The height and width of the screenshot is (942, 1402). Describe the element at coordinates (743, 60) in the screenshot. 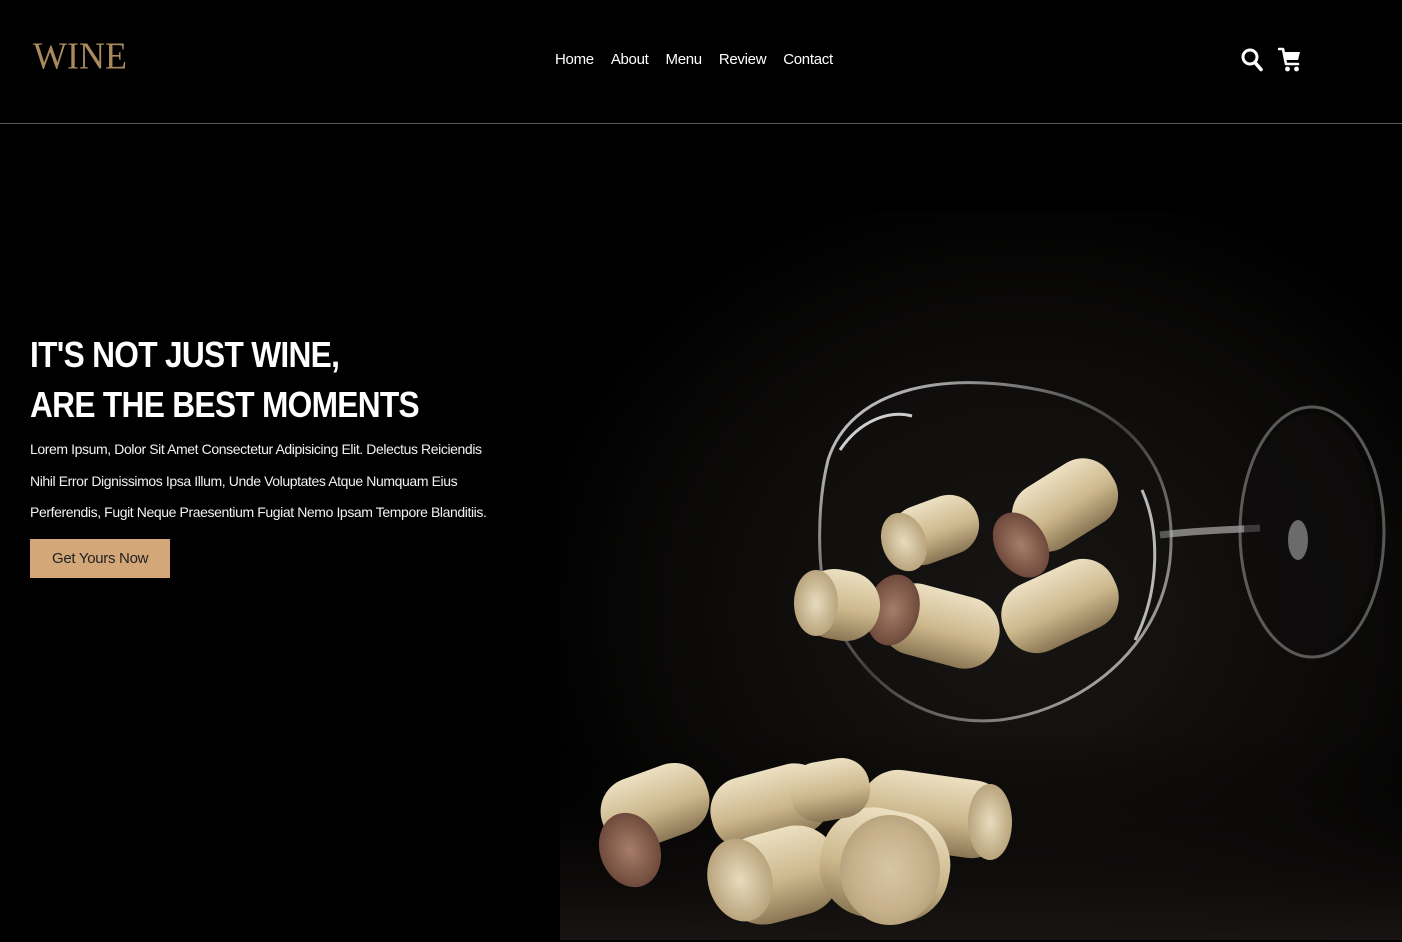

I see `nav-review: Review` at that location.